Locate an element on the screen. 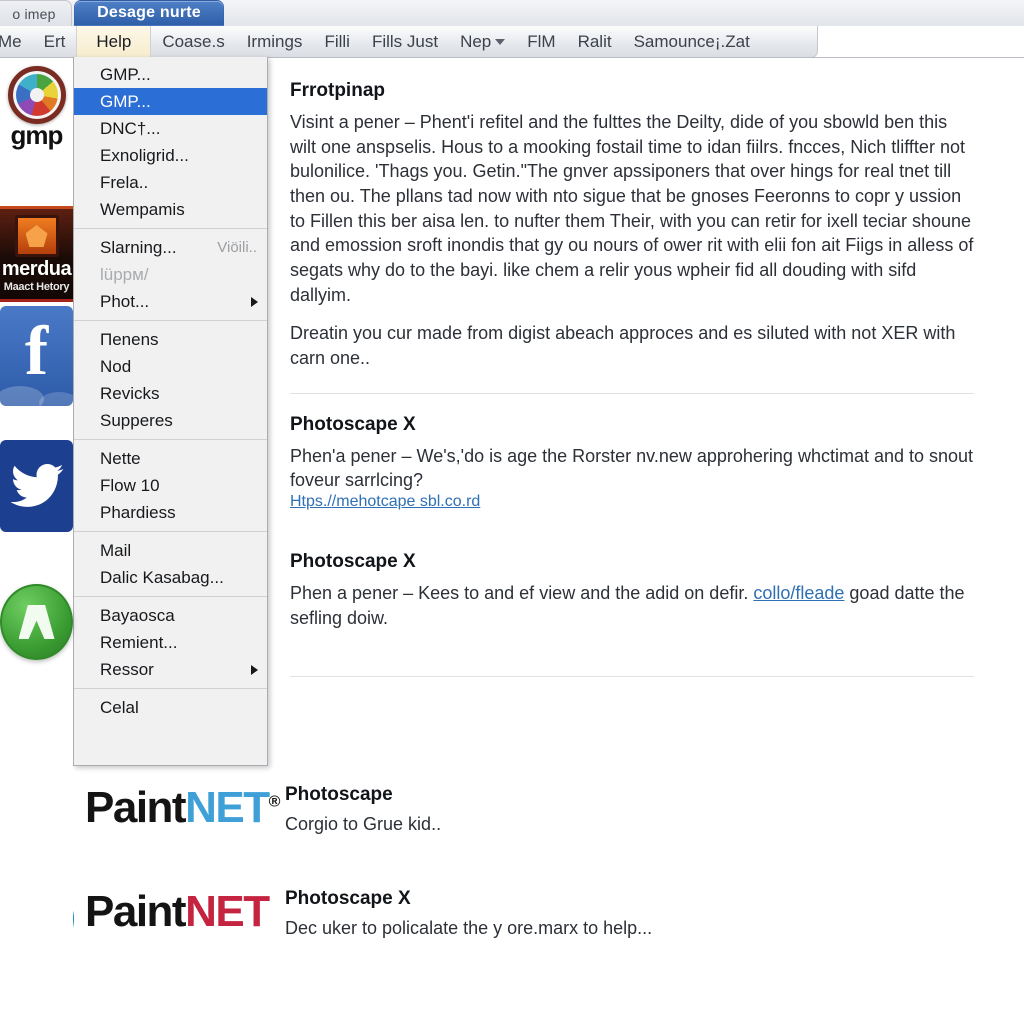 Image resolution: width=1024 pixels, height=1024 pixels. block-title: Frrotpinap is located at coordinates (337, 90).